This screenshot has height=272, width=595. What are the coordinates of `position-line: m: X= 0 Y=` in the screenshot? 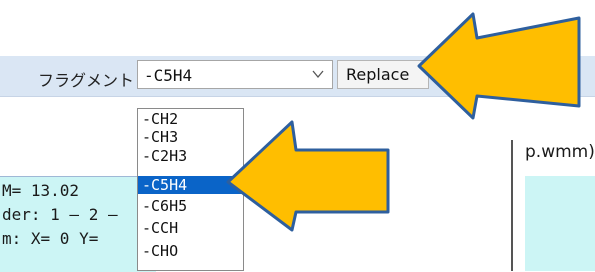 It's located at (50, 238).